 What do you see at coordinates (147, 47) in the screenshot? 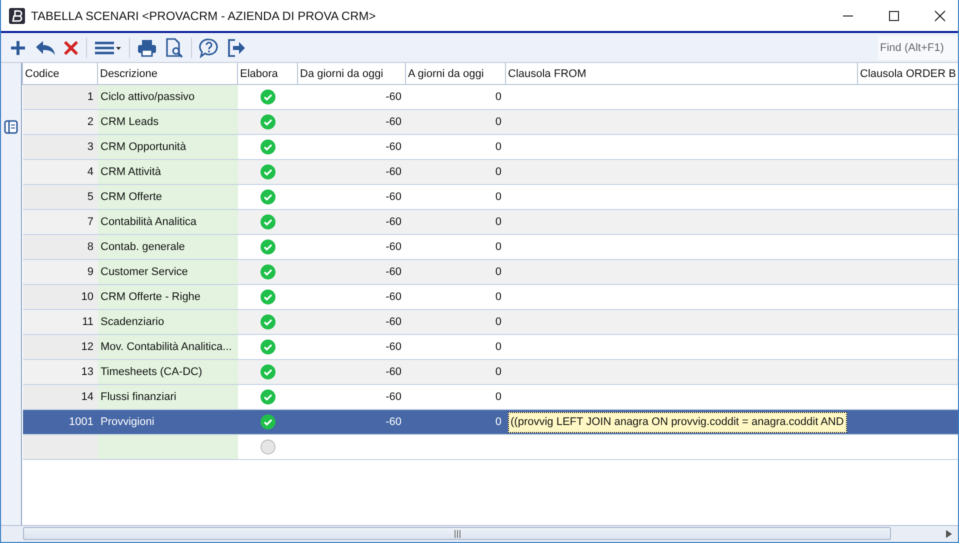
I see `printer-icon` at bounding box center [147, 47].